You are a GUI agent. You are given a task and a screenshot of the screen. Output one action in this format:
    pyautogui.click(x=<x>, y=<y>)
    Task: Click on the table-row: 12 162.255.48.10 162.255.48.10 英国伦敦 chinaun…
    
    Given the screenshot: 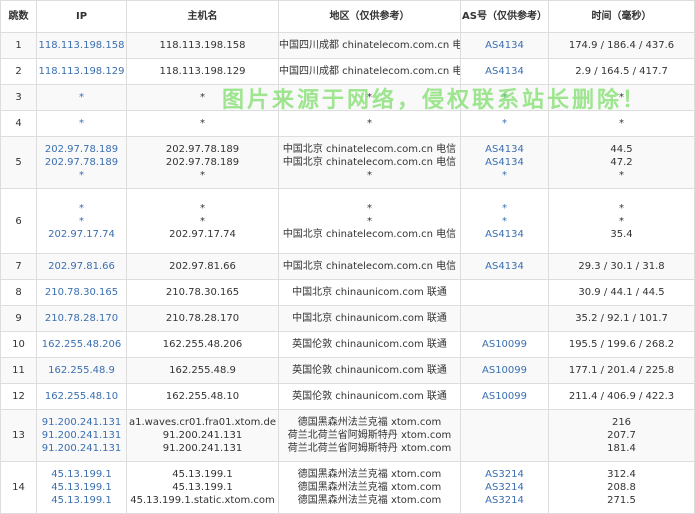 What is the action you would take?
    pyautogui.click(x=347, y=396)
    